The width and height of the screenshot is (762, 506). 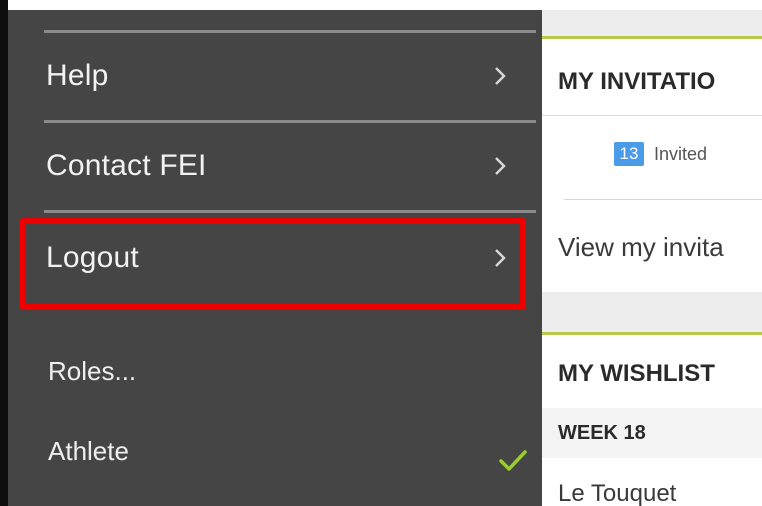 What do you see at coordinates (275, 166) in the screenshot?
I see `menu-item-contact-fei: Contact FEI` at bounding box center [275, 166].